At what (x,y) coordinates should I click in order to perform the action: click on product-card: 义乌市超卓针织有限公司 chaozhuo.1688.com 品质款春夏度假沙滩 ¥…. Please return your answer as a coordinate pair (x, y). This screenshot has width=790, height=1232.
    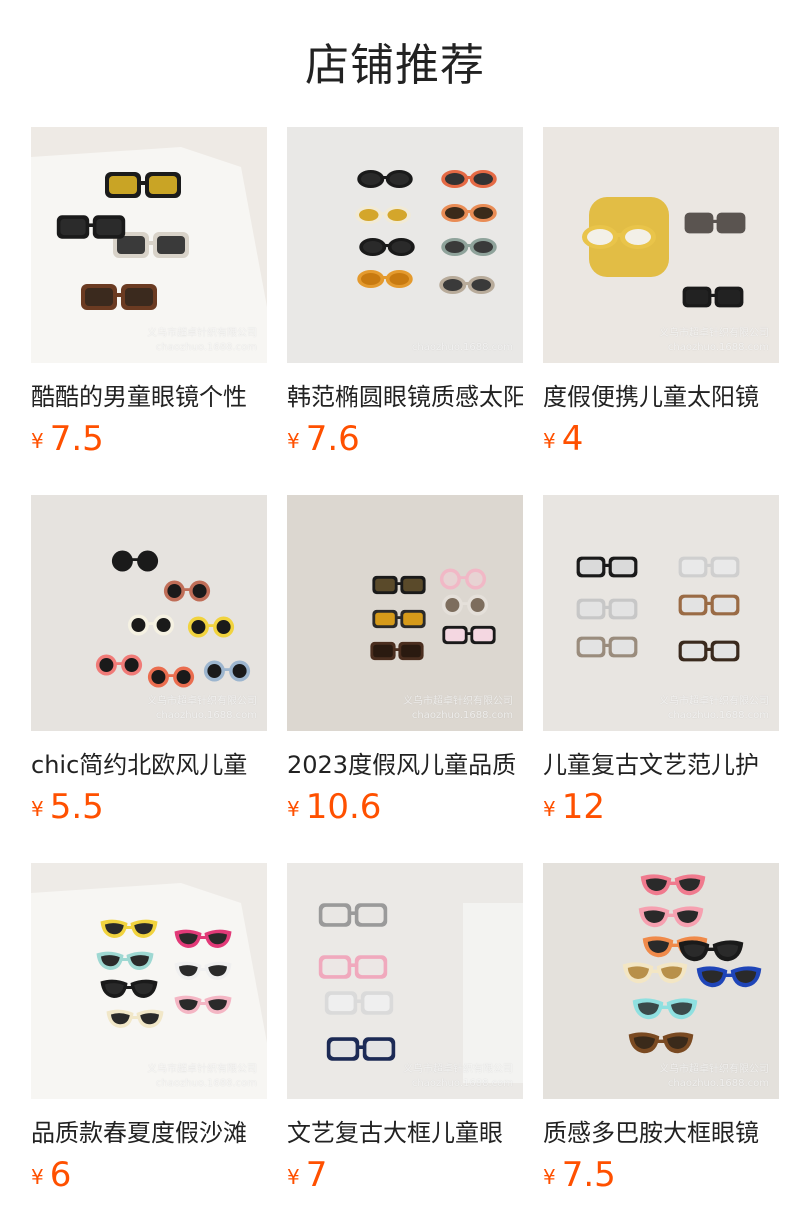
    Looking at the image, I should click on (149, 1047).